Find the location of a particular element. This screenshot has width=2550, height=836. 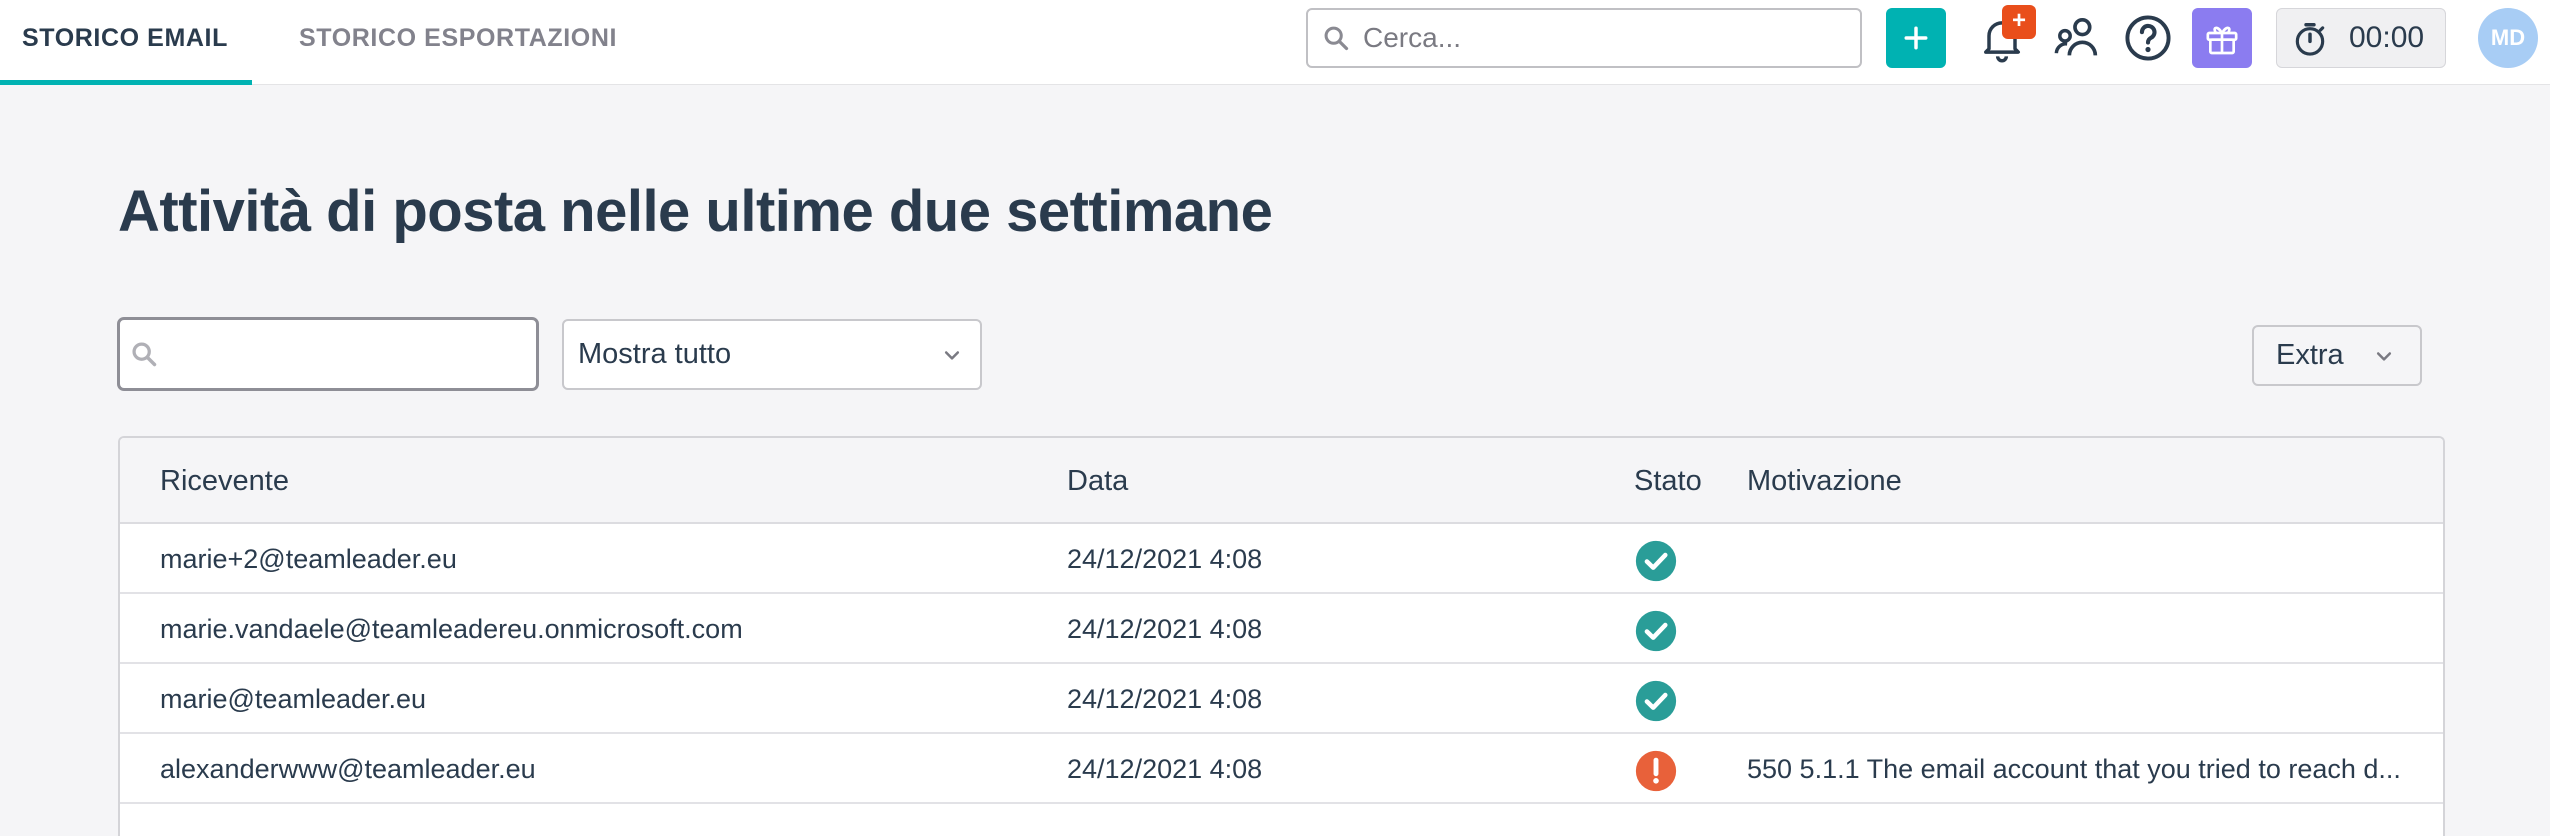

recipient-cell: alexanderwww@teamleader.eu is located at coordinates (348, 769).